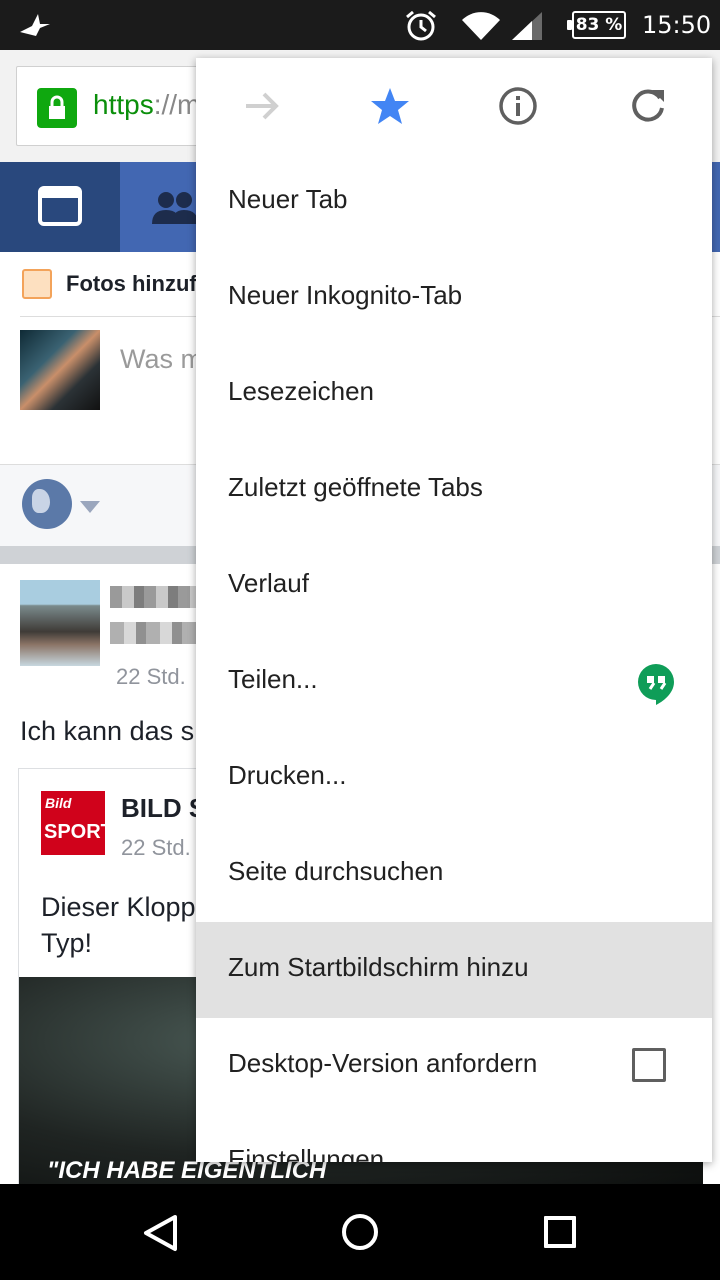 The image size is (720, 1280). What do you see at coordinates (481, 26) in the screenshot?
I see `wifi-icon` at bounding box center [481, 26].